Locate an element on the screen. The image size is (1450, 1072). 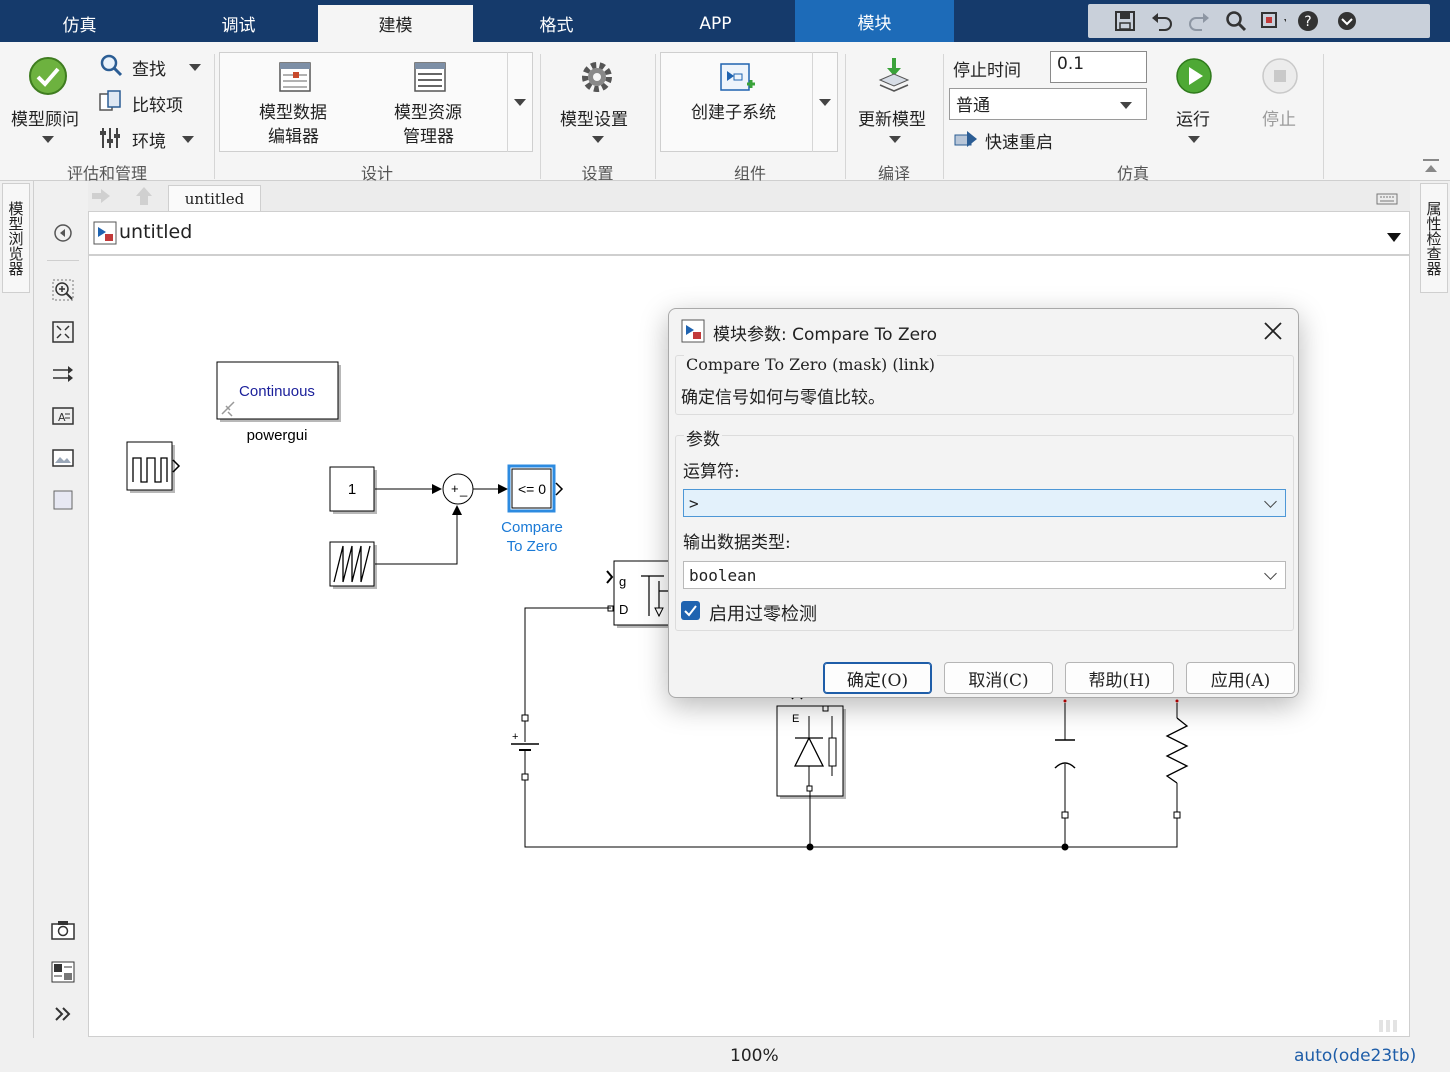
fit-to-view-icon is located at coordinates (63, 332).